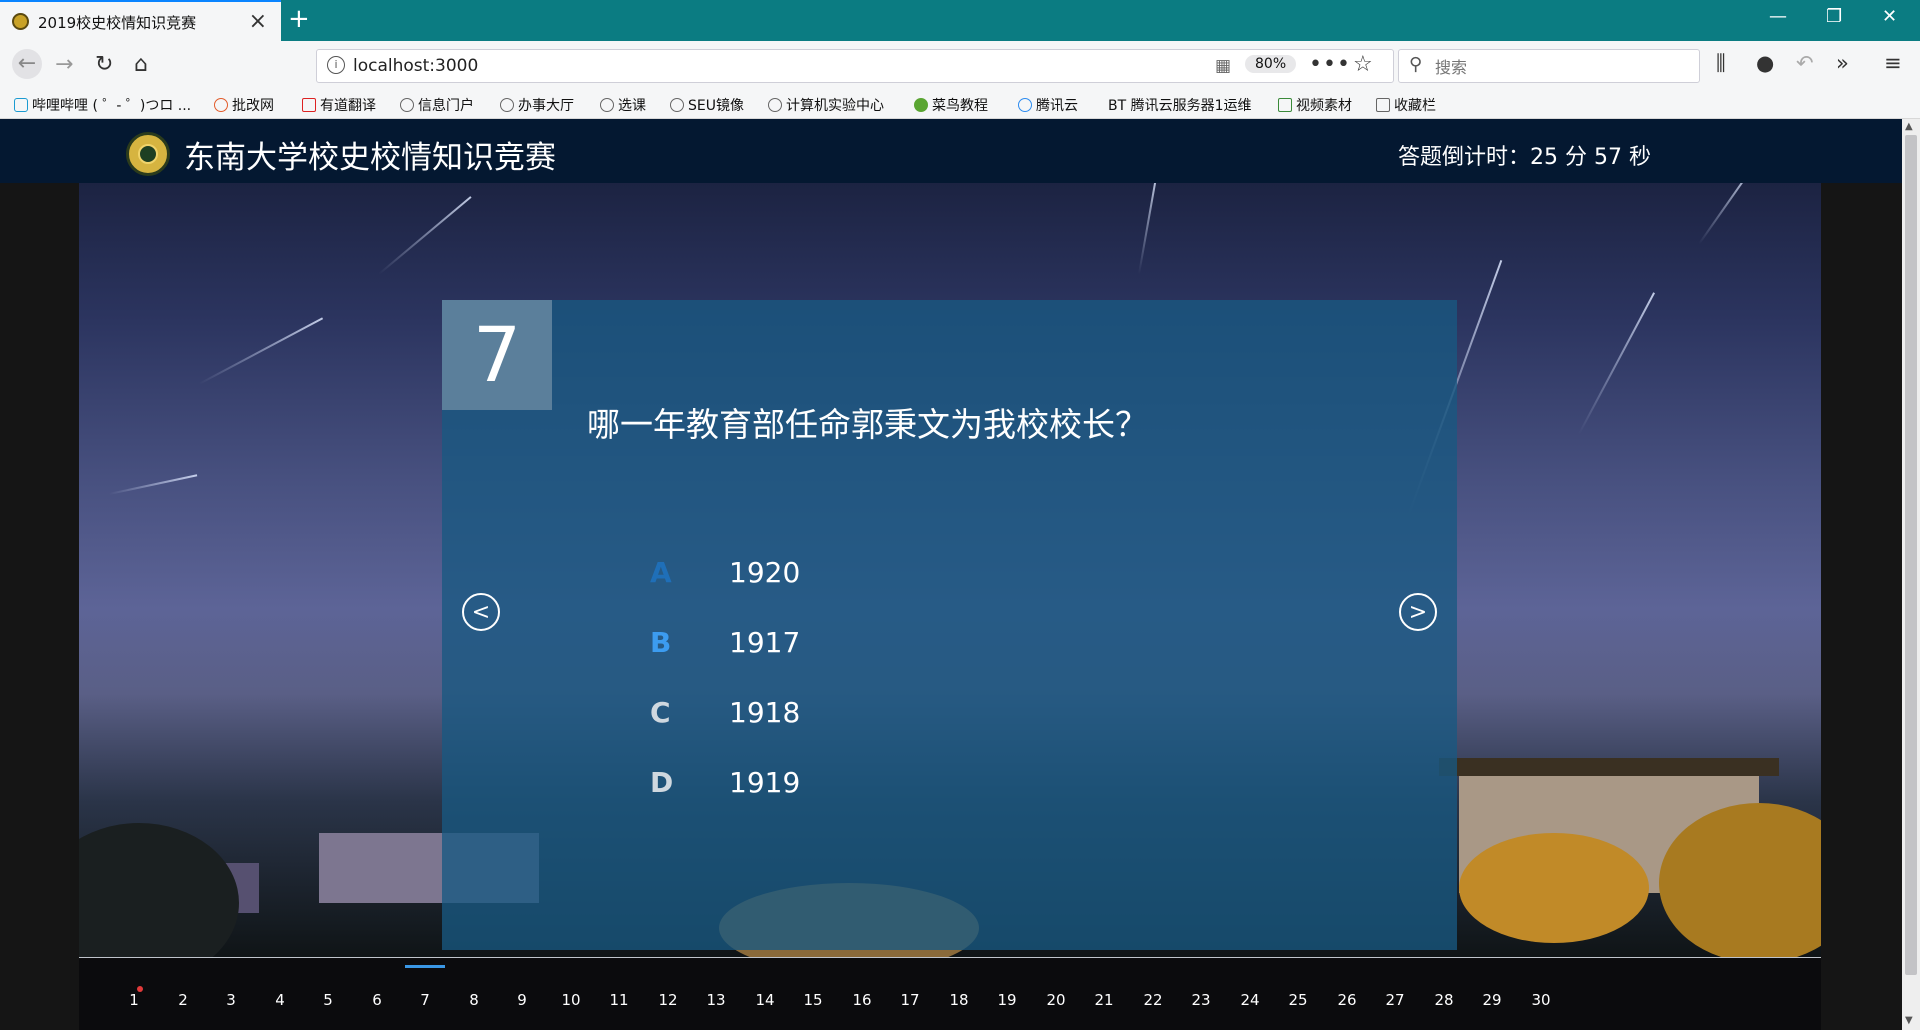 The width and height of the screenshot is (1920, 1030). What do you see at coordinates (1909, 126) in the screenshot?
I see `scroll-up-icon: ▲` at bounding box center [1909, 126].